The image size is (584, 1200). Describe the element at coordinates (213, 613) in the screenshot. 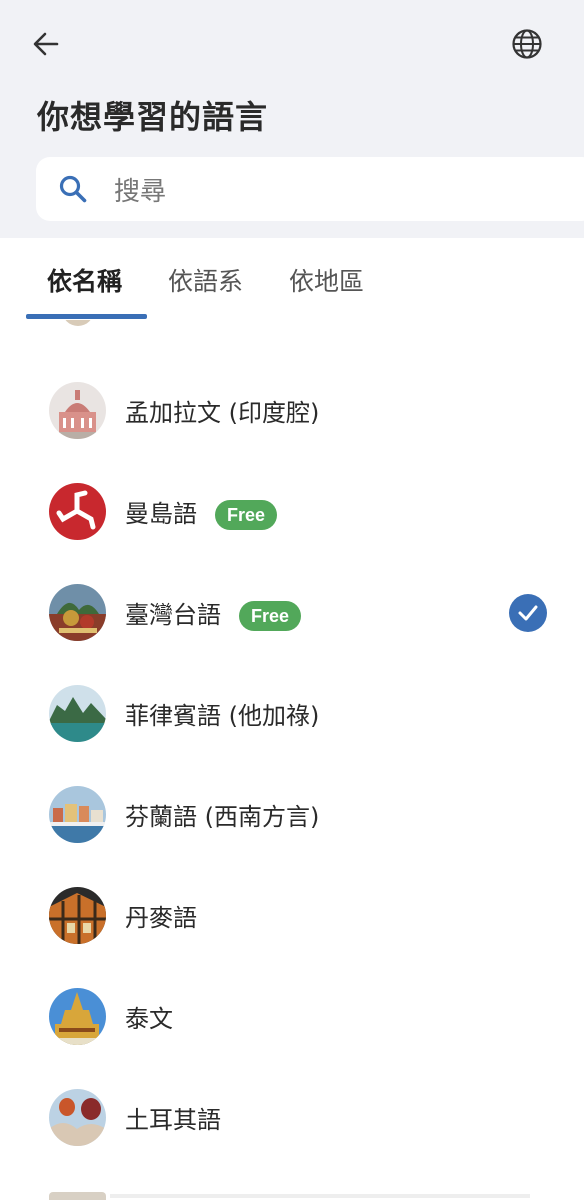

I see `language-name: 臺灣台語 Free` at that location.